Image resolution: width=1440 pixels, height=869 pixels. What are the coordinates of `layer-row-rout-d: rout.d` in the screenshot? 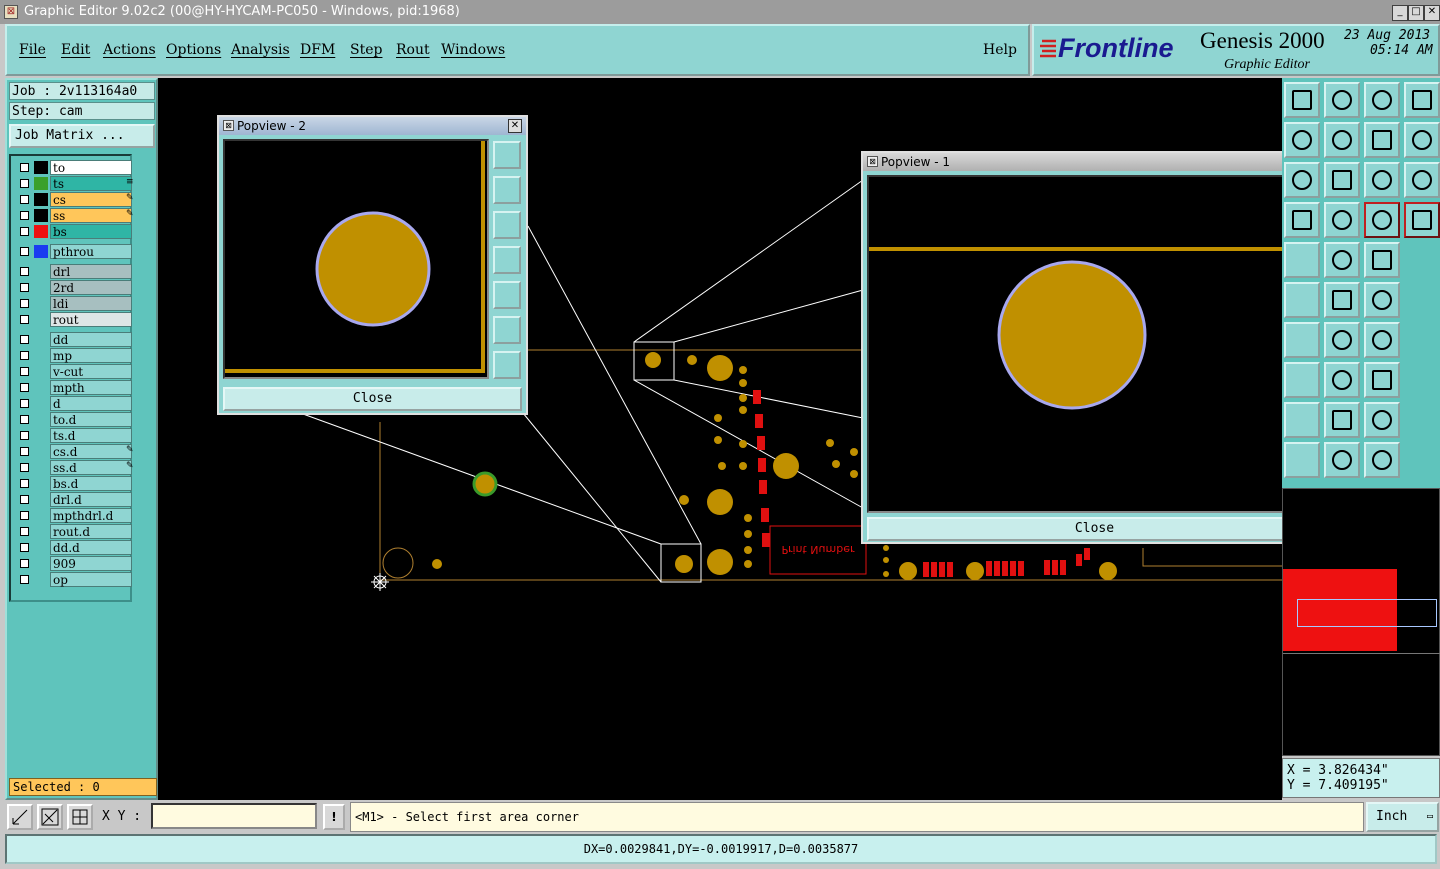 It's located at (74, 531).